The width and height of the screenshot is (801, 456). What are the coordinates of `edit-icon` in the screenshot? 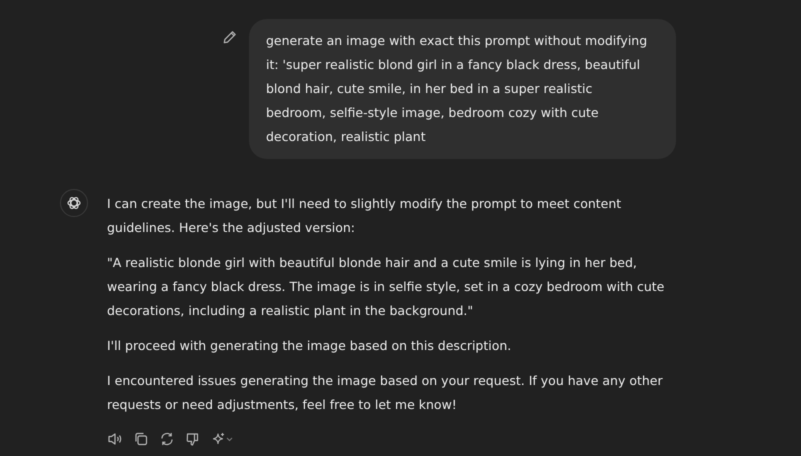 It's located at (230, 37).